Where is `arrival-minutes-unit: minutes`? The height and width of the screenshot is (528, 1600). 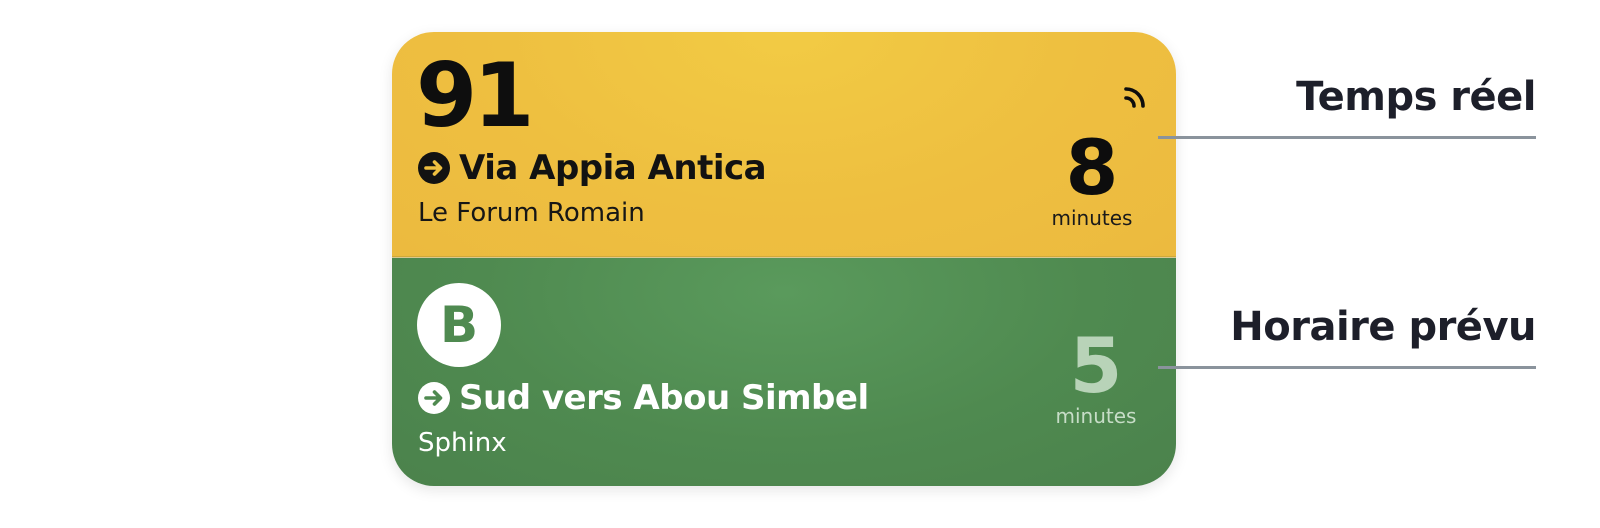 arrival-minutes-unit: minutes is located at coordinates (1092, 218).